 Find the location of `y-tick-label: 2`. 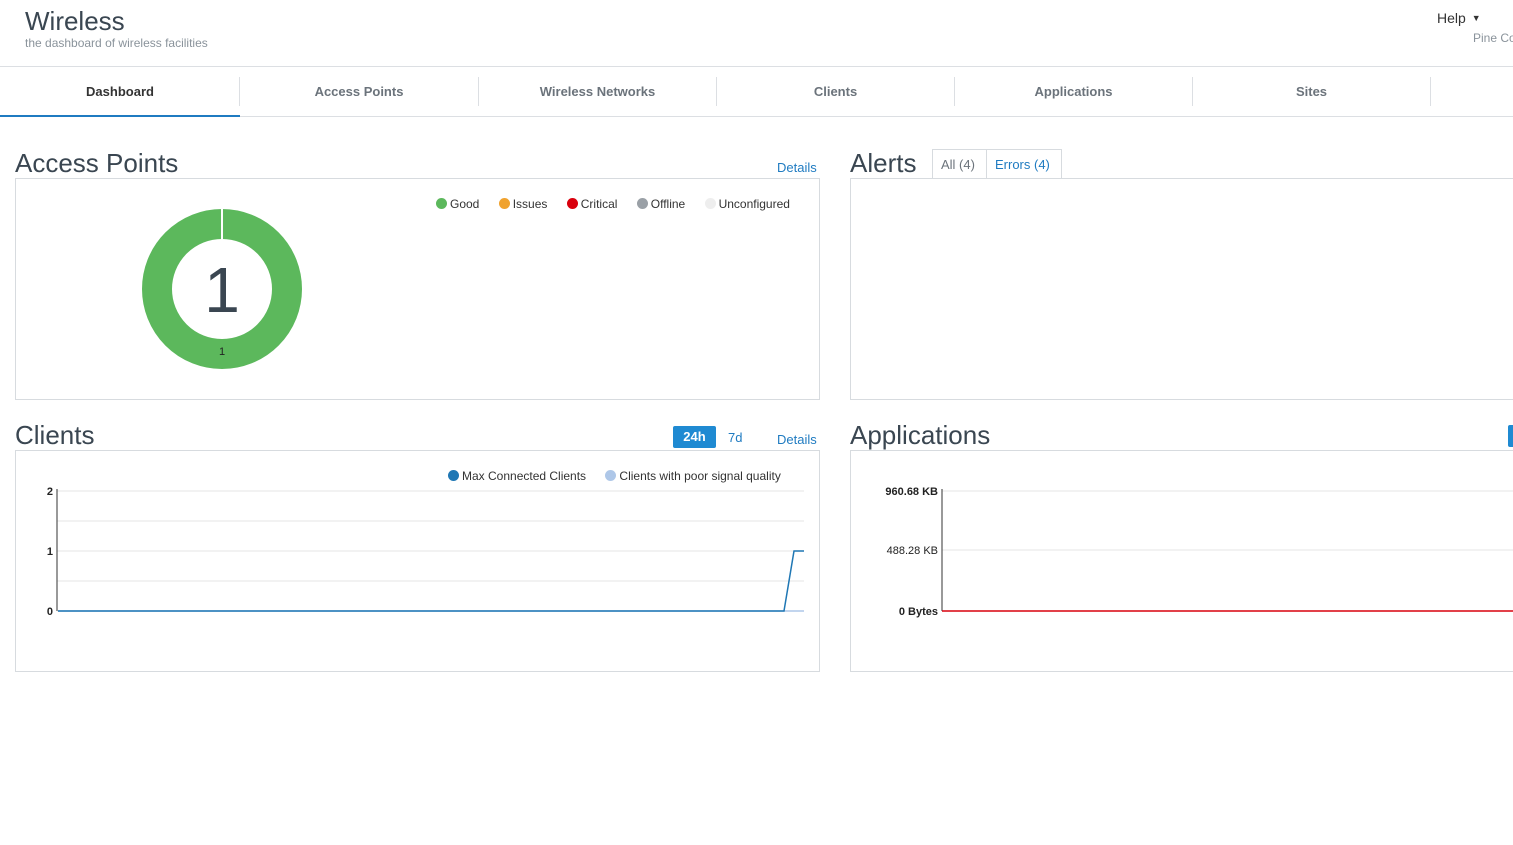

y-tick-label: 2 is located at coordinates (50, 492).